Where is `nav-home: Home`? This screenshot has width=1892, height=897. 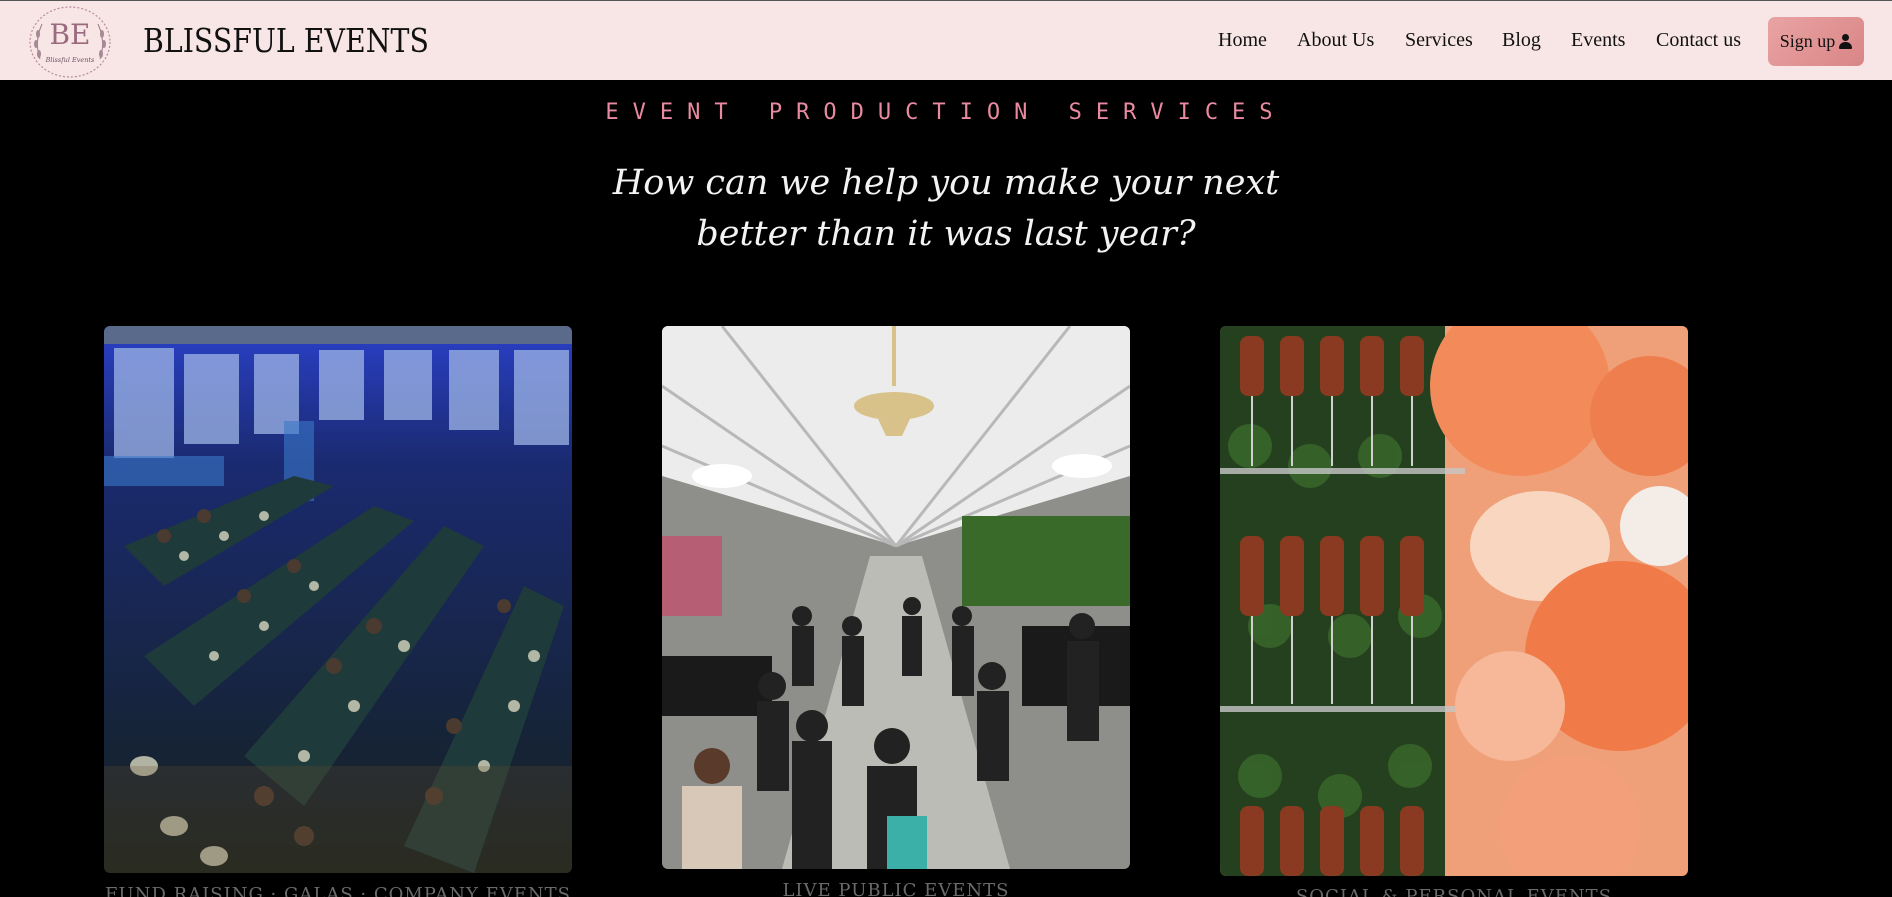
nav-home: Home is located at coordinates (1242, 40).